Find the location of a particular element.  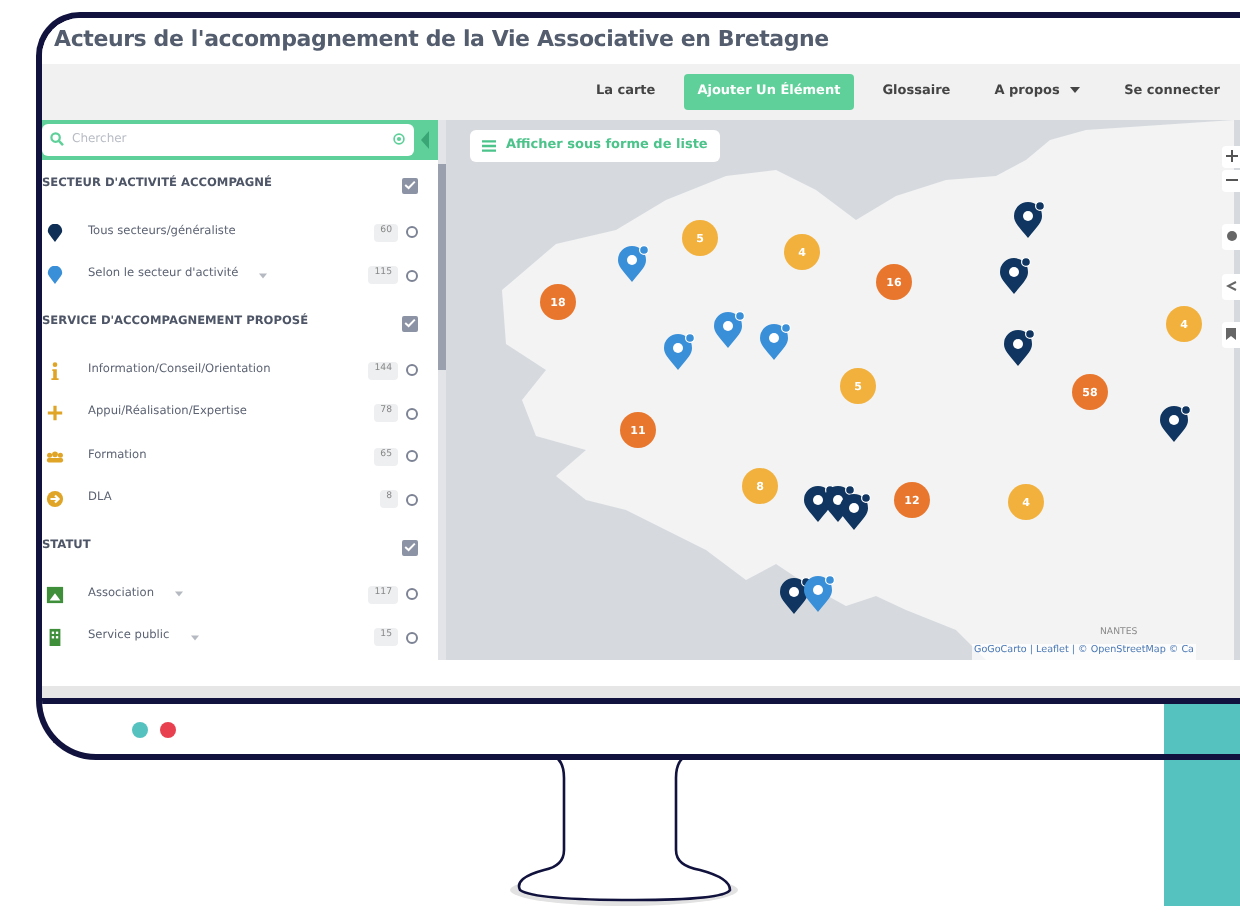

share-icon is located at coordinates (1231, 286).